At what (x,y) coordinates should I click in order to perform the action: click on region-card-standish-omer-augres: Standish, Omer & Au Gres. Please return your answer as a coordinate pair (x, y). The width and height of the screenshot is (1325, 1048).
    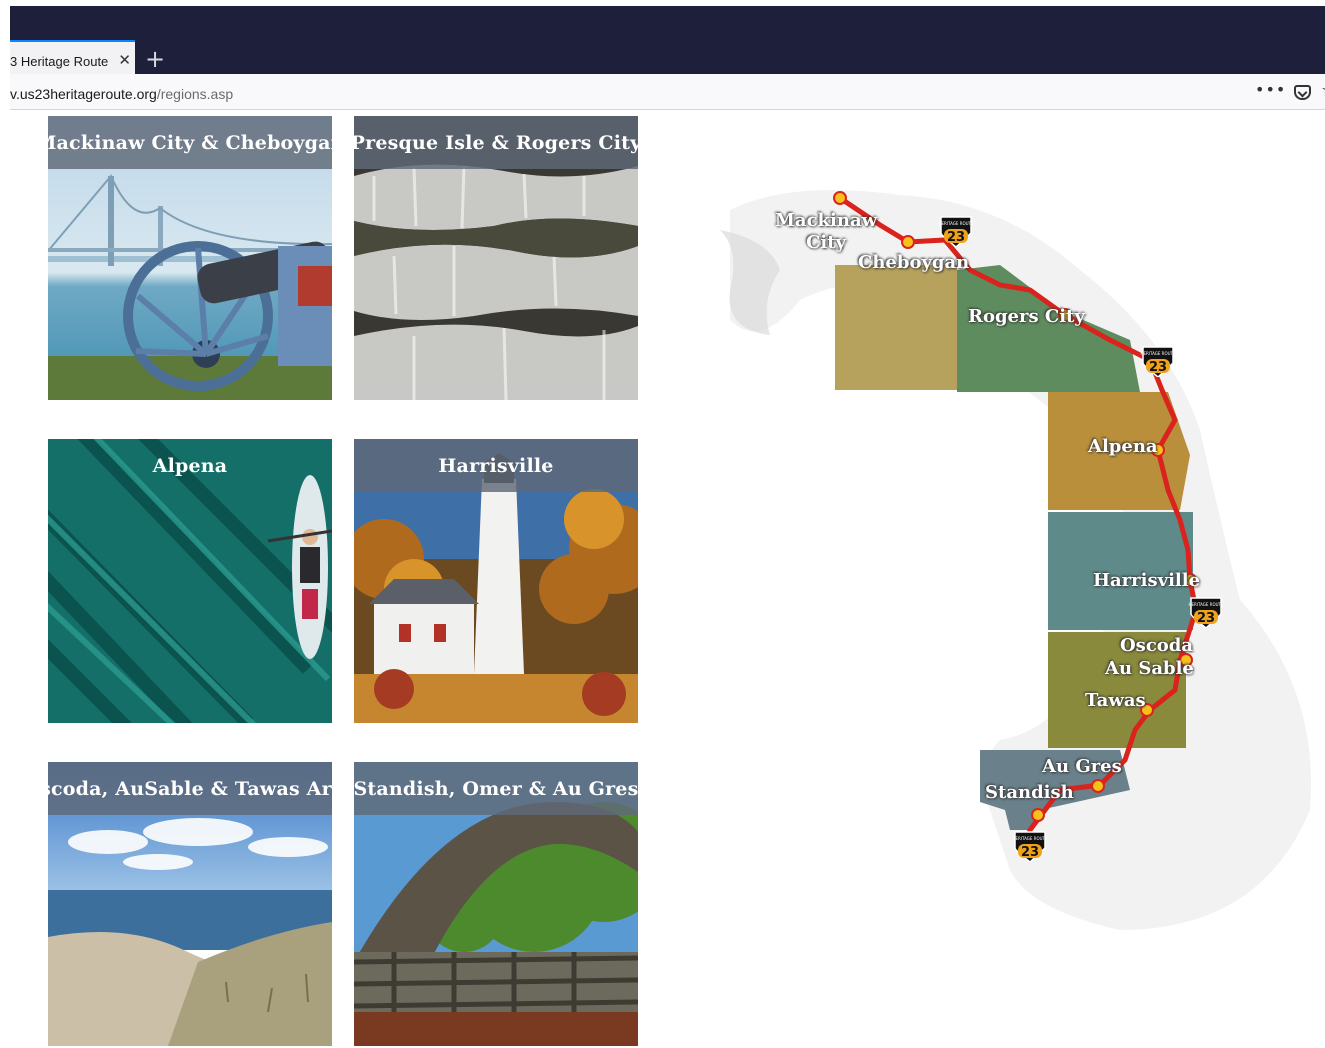
    Looking at the image, I should click on (496, 904).